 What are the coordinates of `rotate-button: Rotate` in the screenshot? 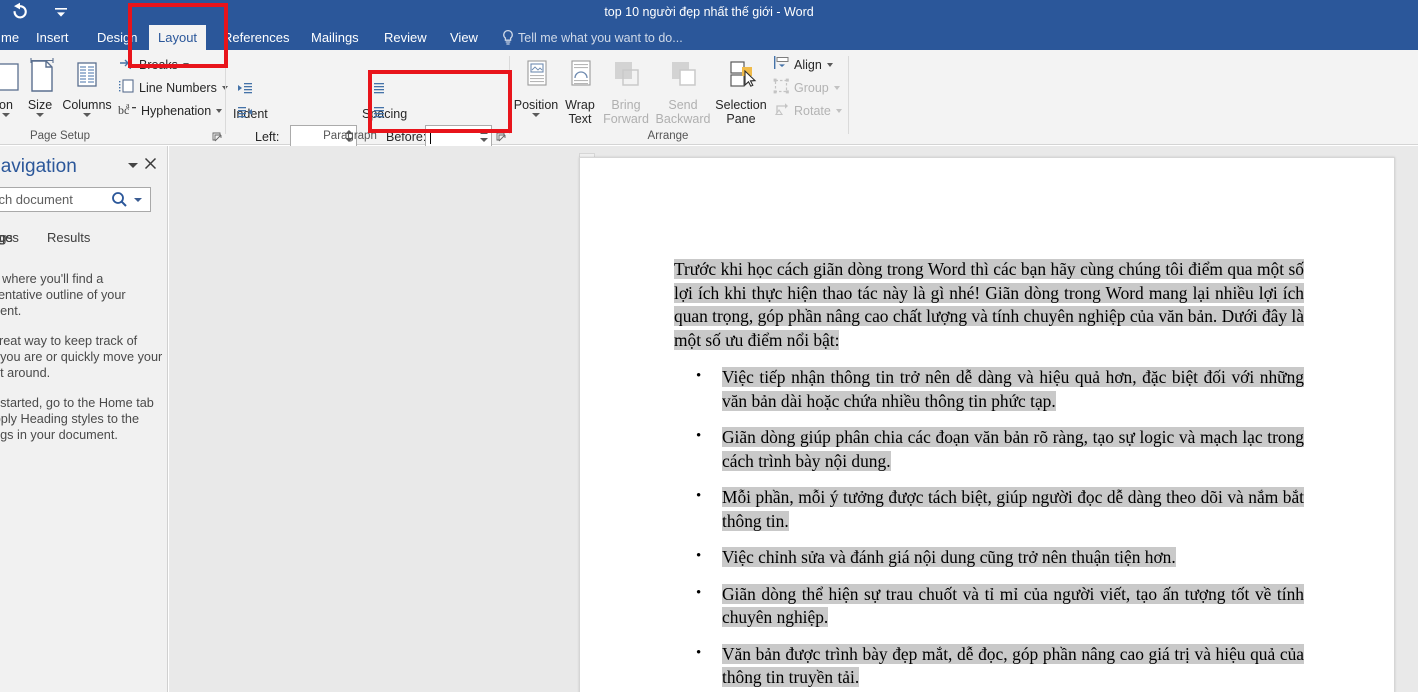 It's located at (807, 111).